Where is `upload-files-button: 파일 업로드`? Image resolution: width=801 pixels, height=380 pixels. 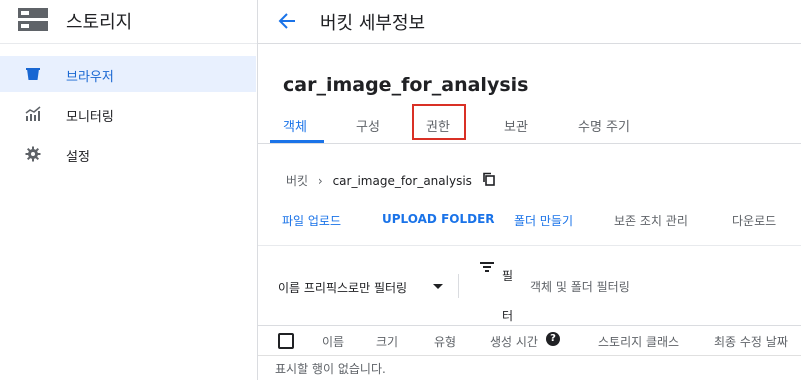 upload-files-button: 파일 업로드 is located at coordinates (311, 220).